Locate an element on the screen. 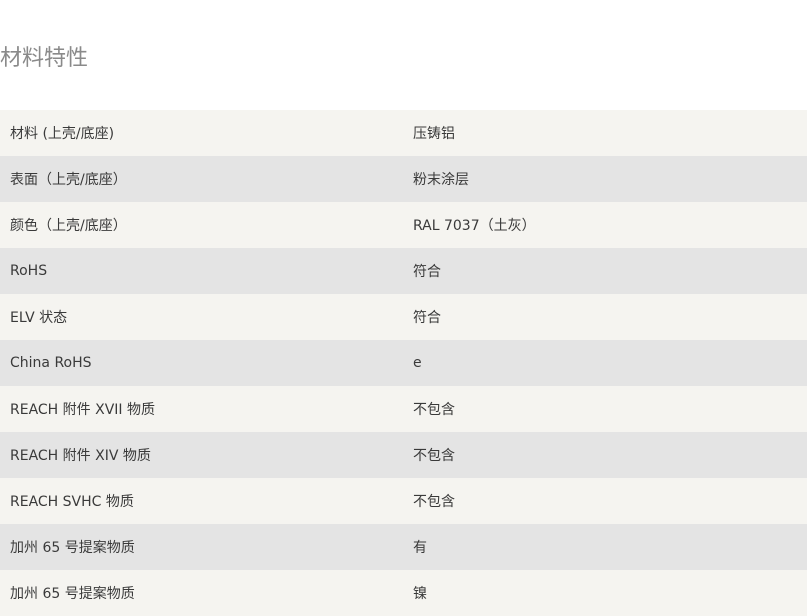  property-name: ELV 状态 is located at coordinates (39, 318).